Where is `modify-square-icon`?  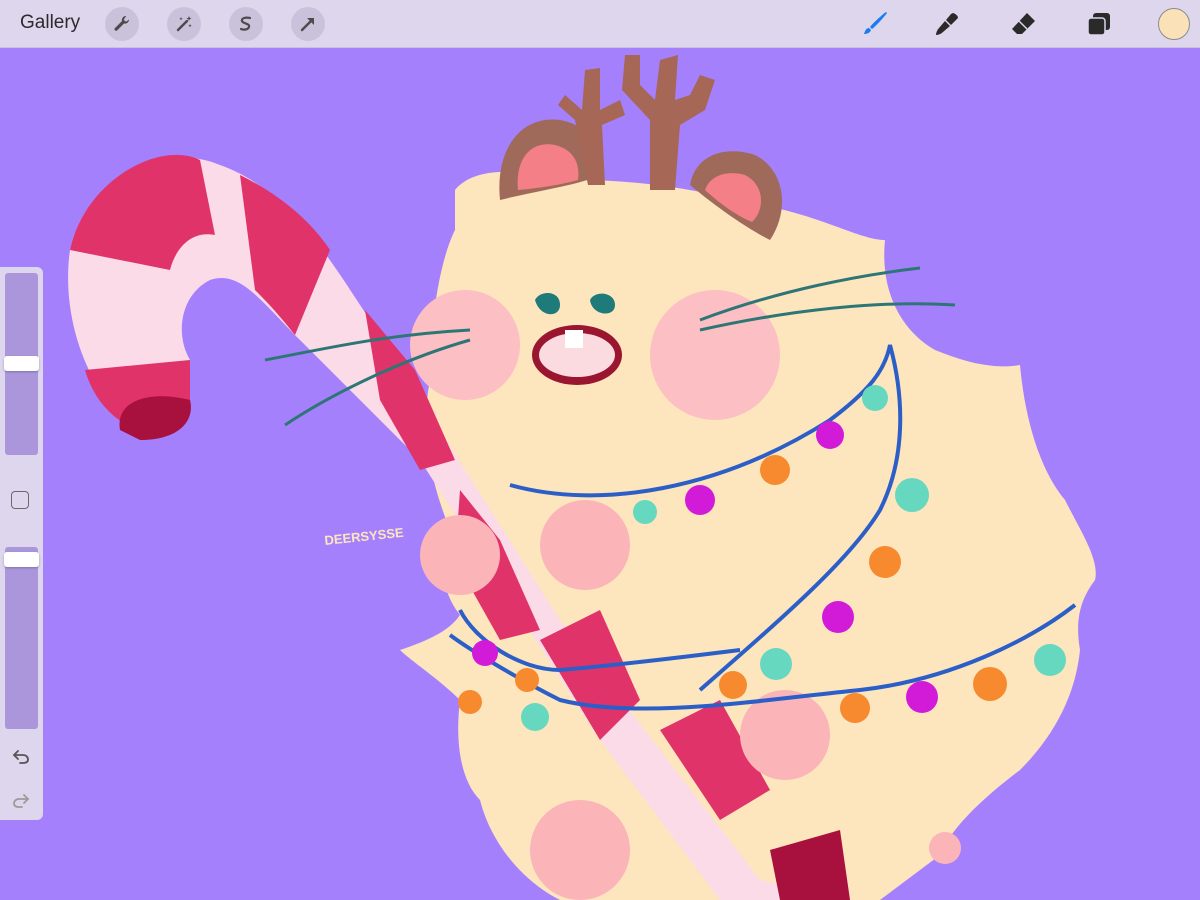 modify-square-icon is located at coordinates (20, 500).